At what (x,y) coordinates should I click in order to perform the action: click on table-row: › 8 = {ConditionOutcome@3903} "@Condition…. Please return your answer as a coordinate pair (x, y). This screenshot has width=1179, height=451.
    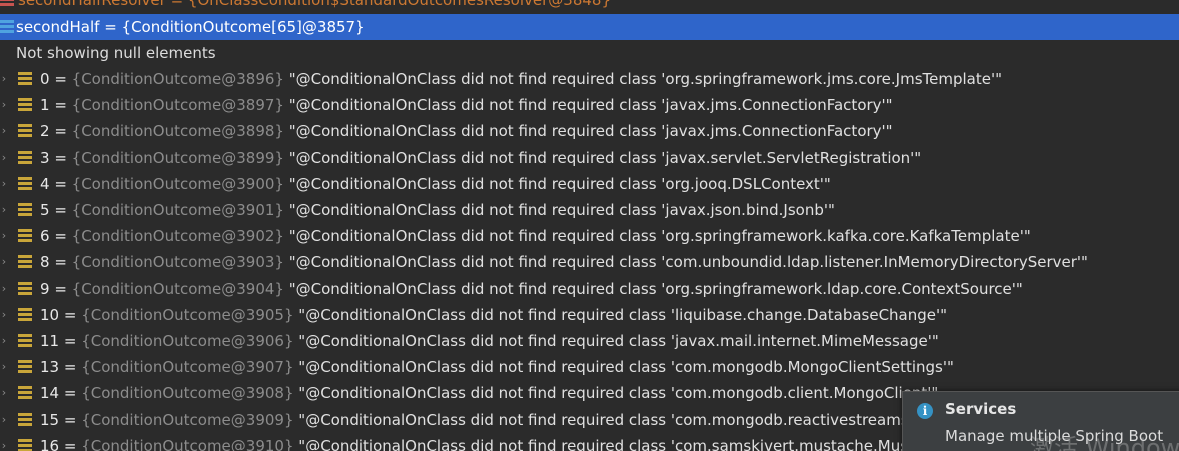
    Looking at the image, I should click on (589, 262).